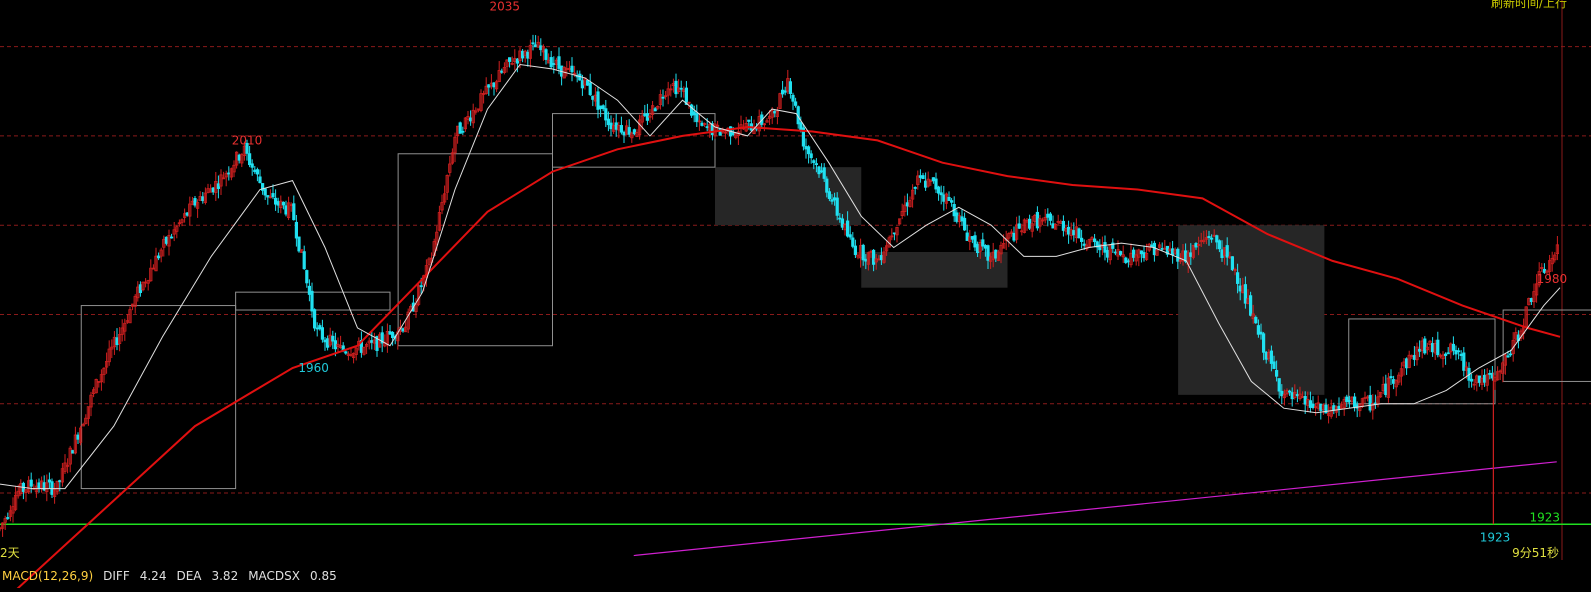  What do you see at coordinates (1552, 279) in the screenshot?
I see `annotation-high: 1980` at bounding box center [1552, 279].